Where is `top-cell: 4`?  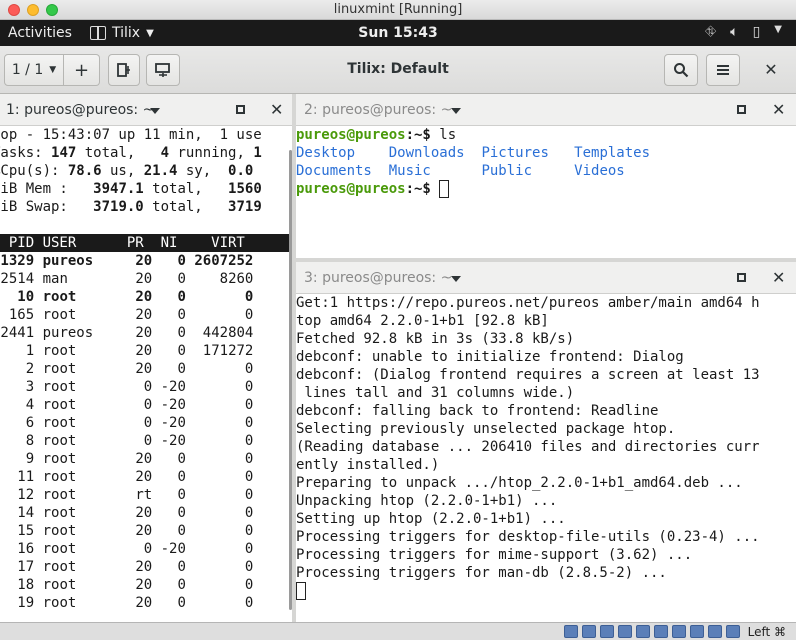 top-cell: 4 is located at coordinates (30, 405).